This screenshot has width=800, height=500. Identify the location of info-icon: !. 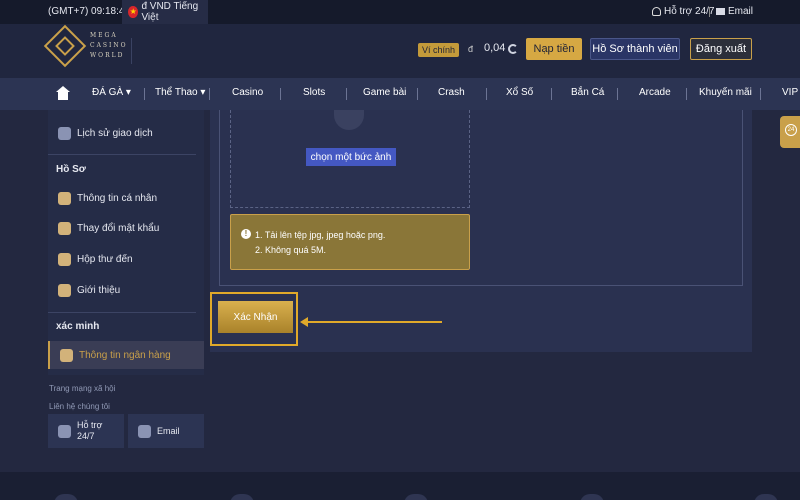
(246, 234).